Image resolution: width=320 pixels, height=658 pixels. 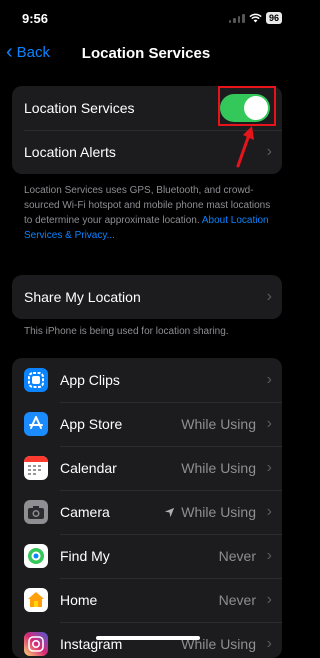 What do you see at coordinates (36, 424) in the screenshot?
I see `app-store-icon` at bounding box center [36, 424].